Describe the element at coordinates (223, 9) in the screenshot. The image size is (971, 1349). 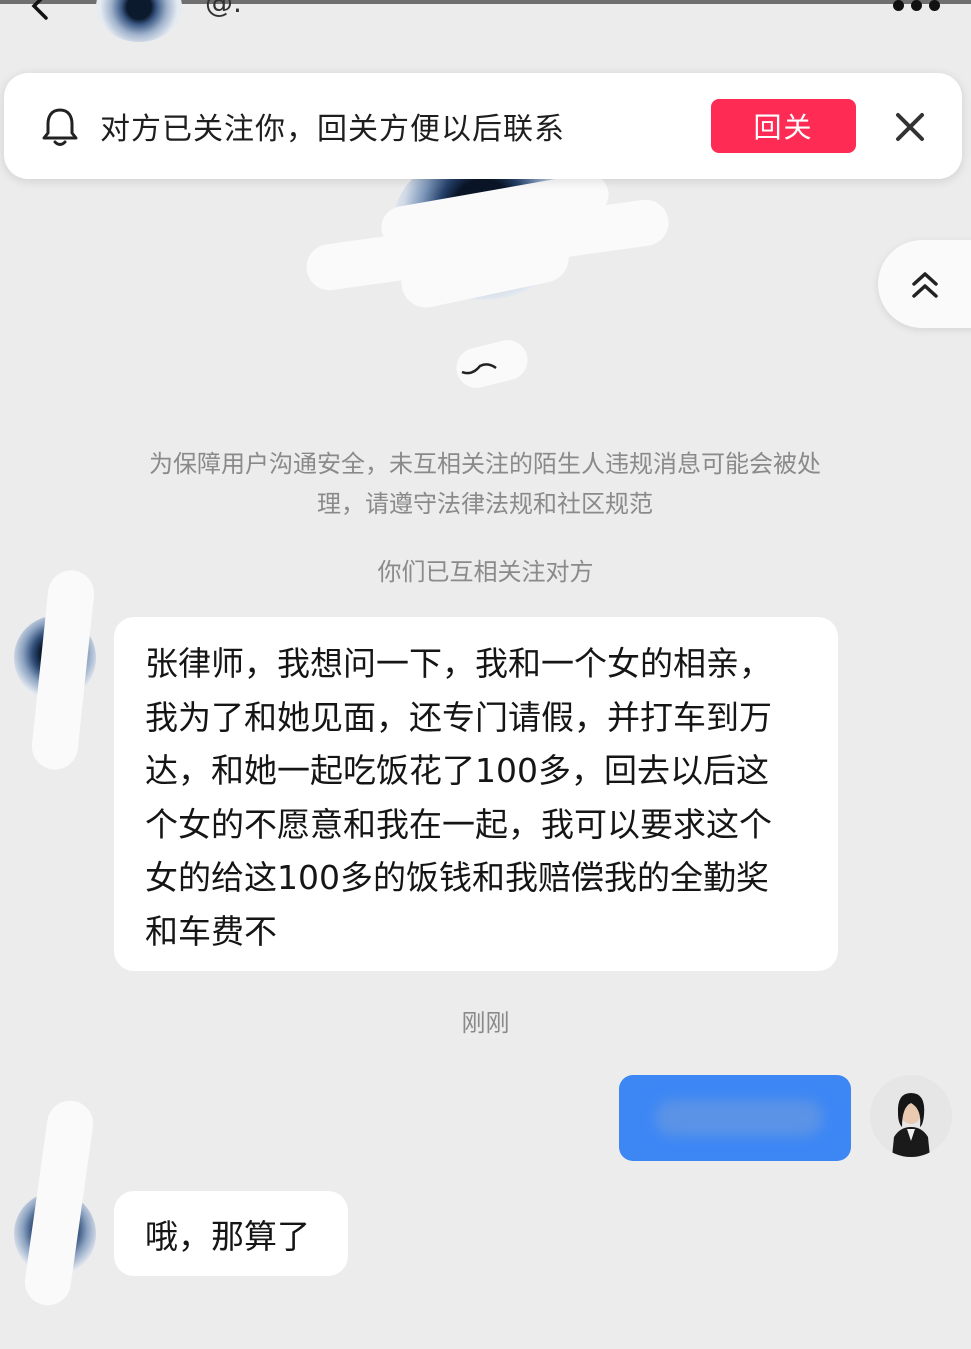
I see `header-handle: @.` at that location.